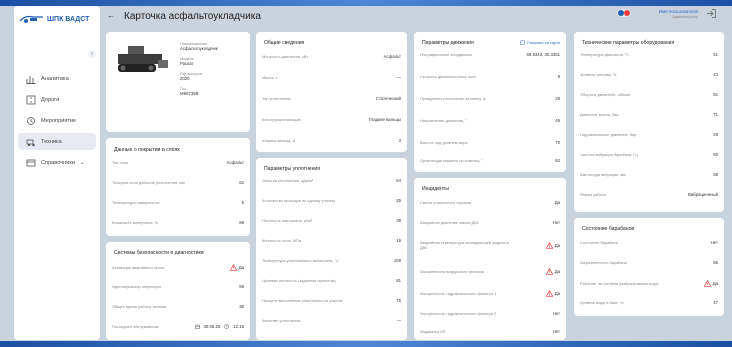 This screenshot has height=347, width=732. Describe the element at coordinates (31, 19) in the screenshot. I see `roller-logo-icon` at that location.